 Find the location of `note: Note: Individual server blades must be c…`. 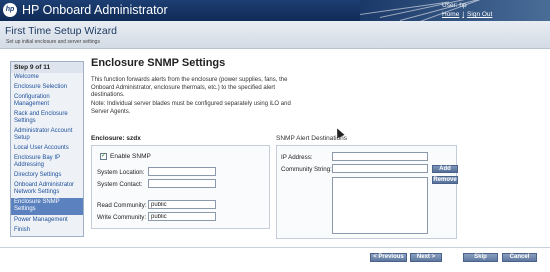

note: Note: Individual server blades must be c… is located at coordinates (206, 108).